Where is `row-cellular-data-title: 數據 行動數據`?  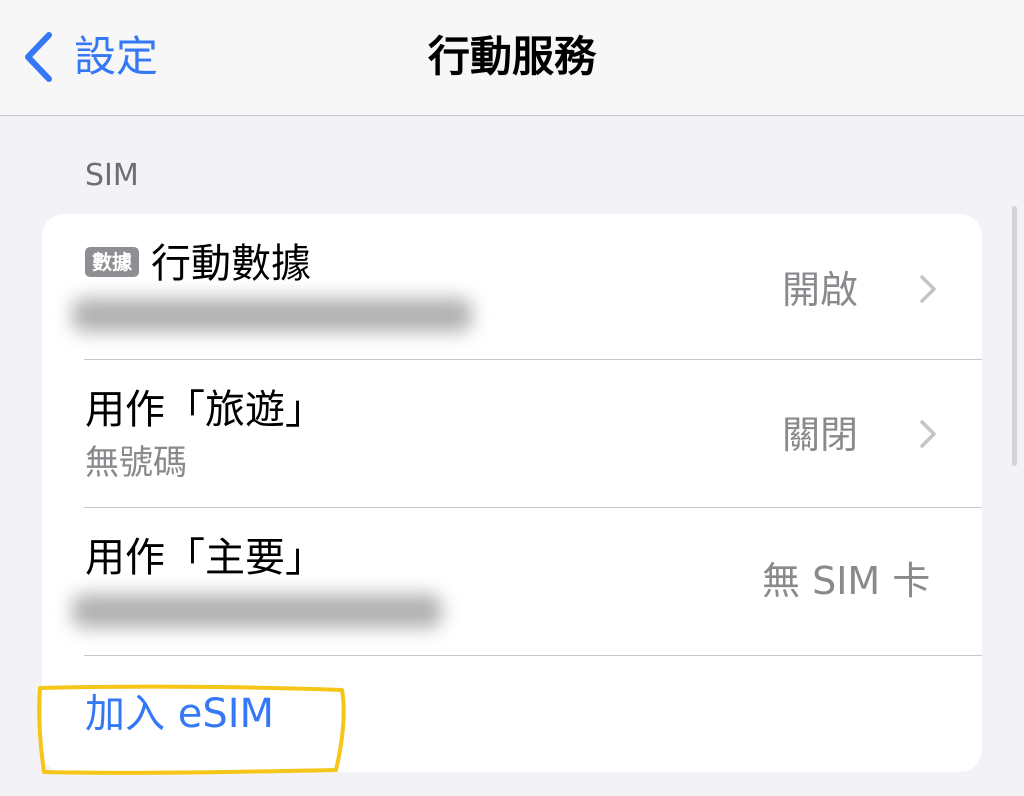
row-cellular-data-title: 數據 行動數據 is located at coordinates (198, 264).